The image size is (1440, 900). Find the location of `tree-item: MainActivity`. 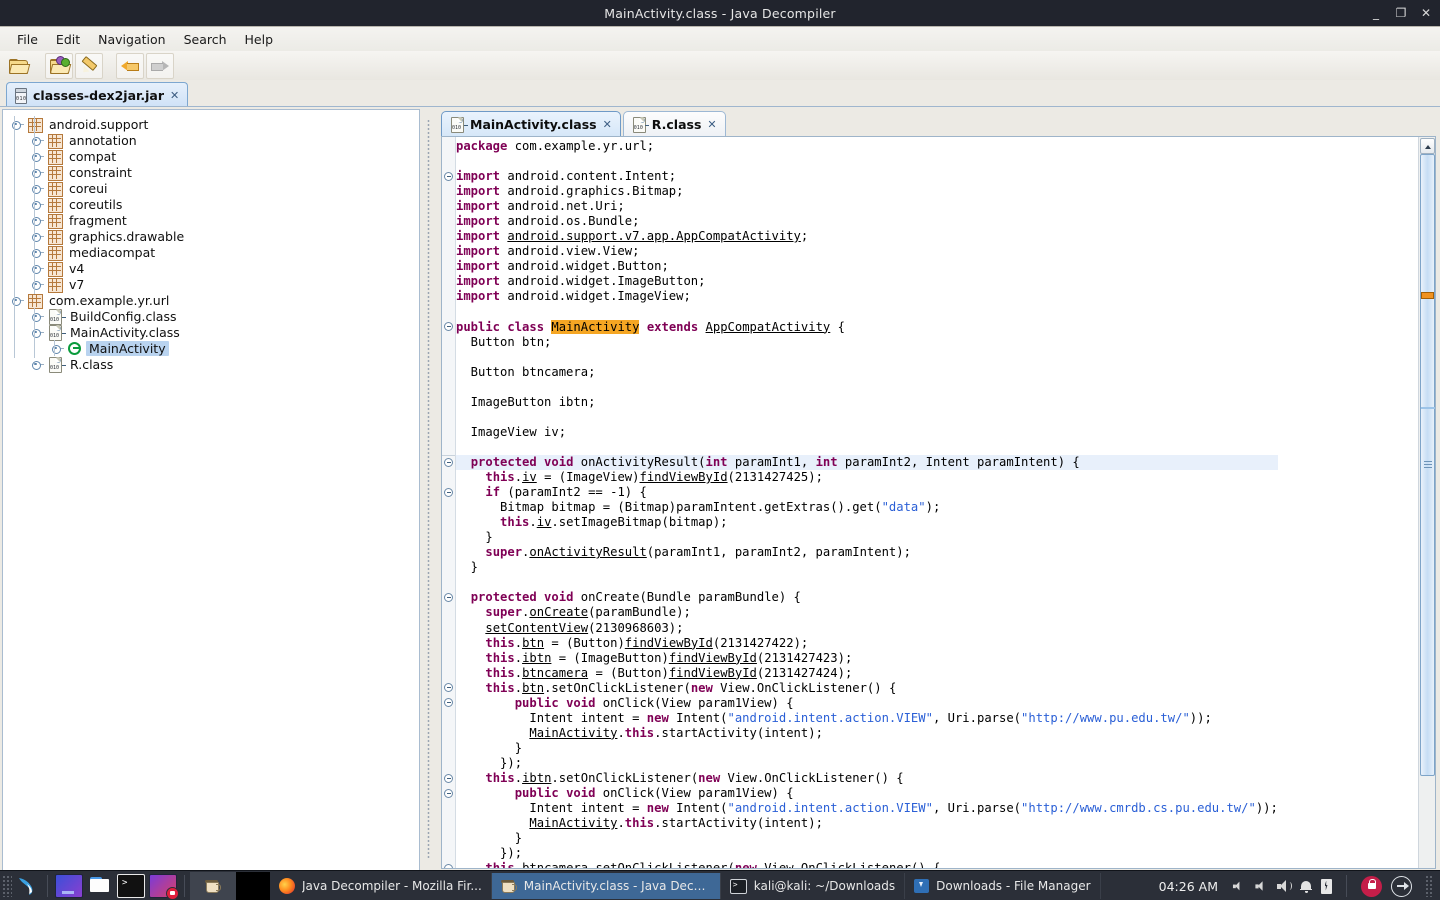

tree-item: MainActivity is located at coordinates (211, 348).